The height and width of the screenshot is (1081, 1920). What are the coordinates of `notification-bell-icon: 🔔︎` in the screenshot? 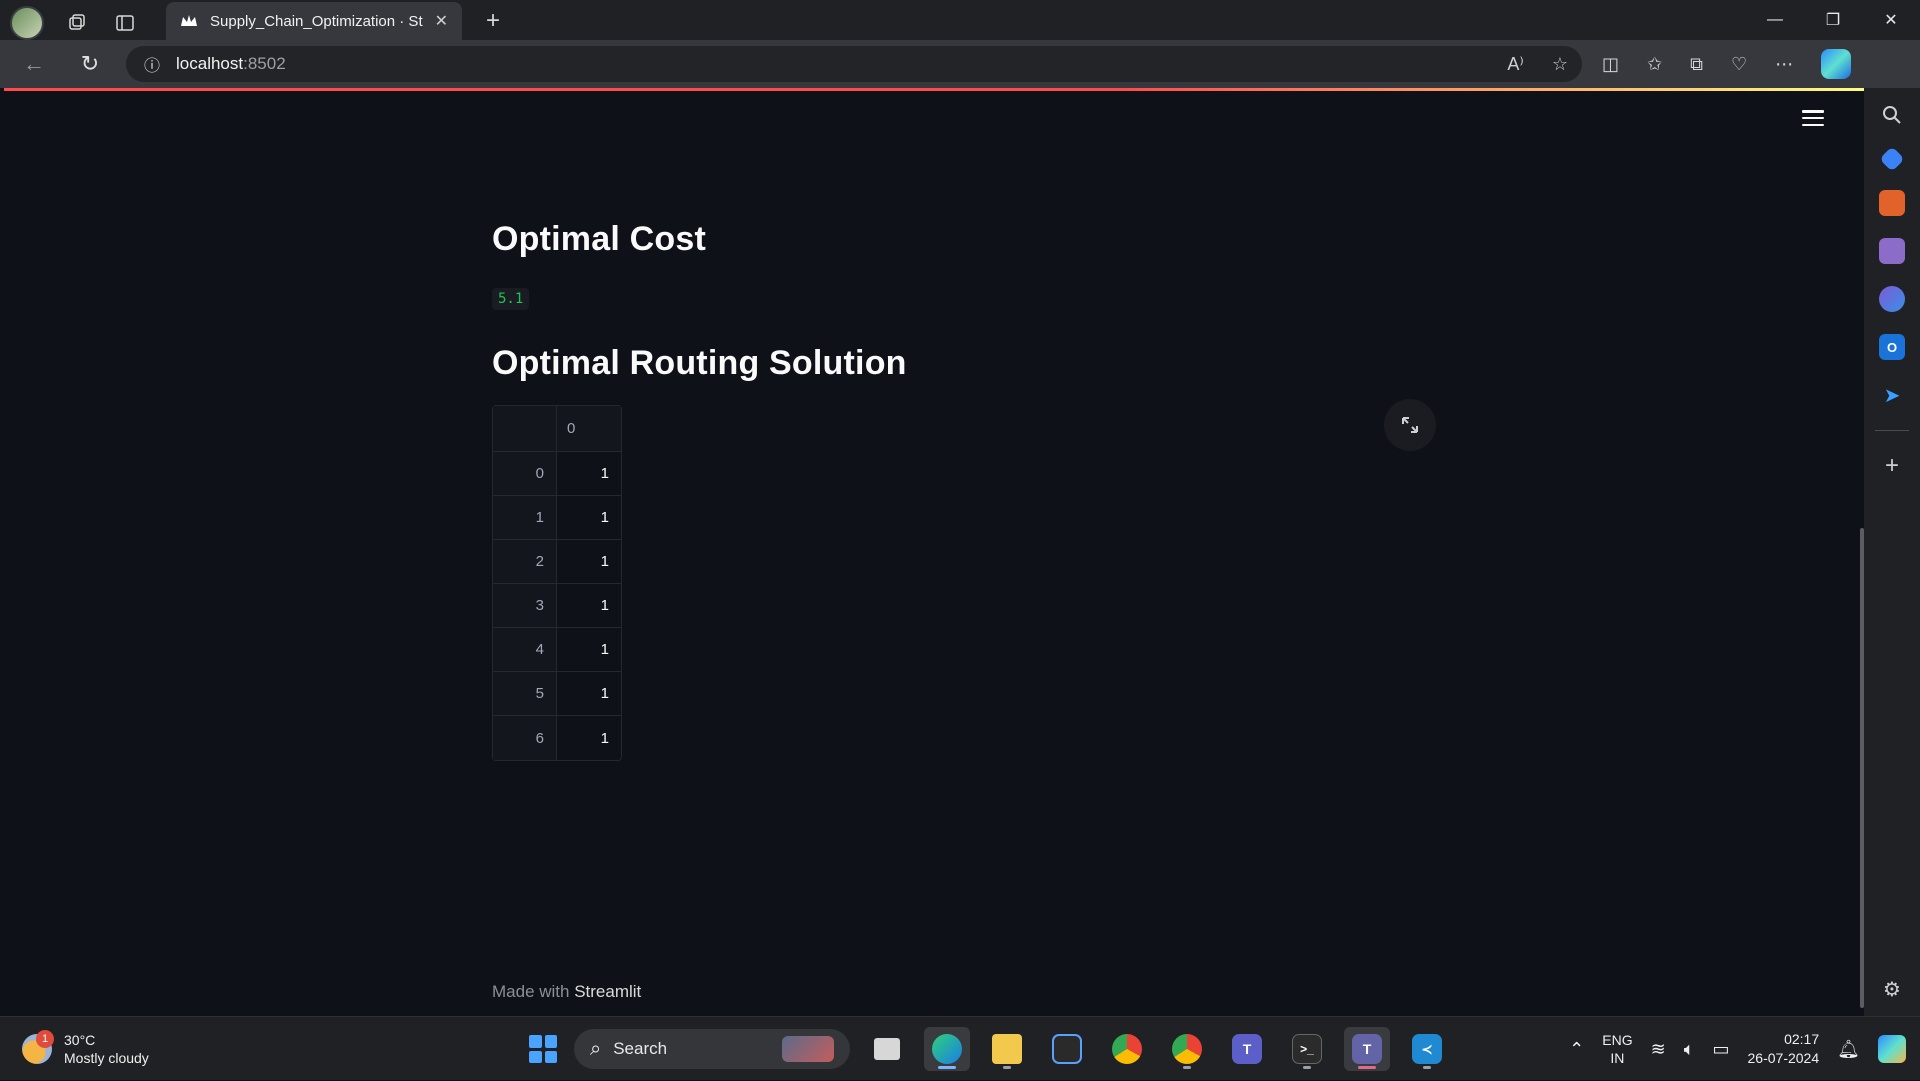 It's located at (1848, 1049).